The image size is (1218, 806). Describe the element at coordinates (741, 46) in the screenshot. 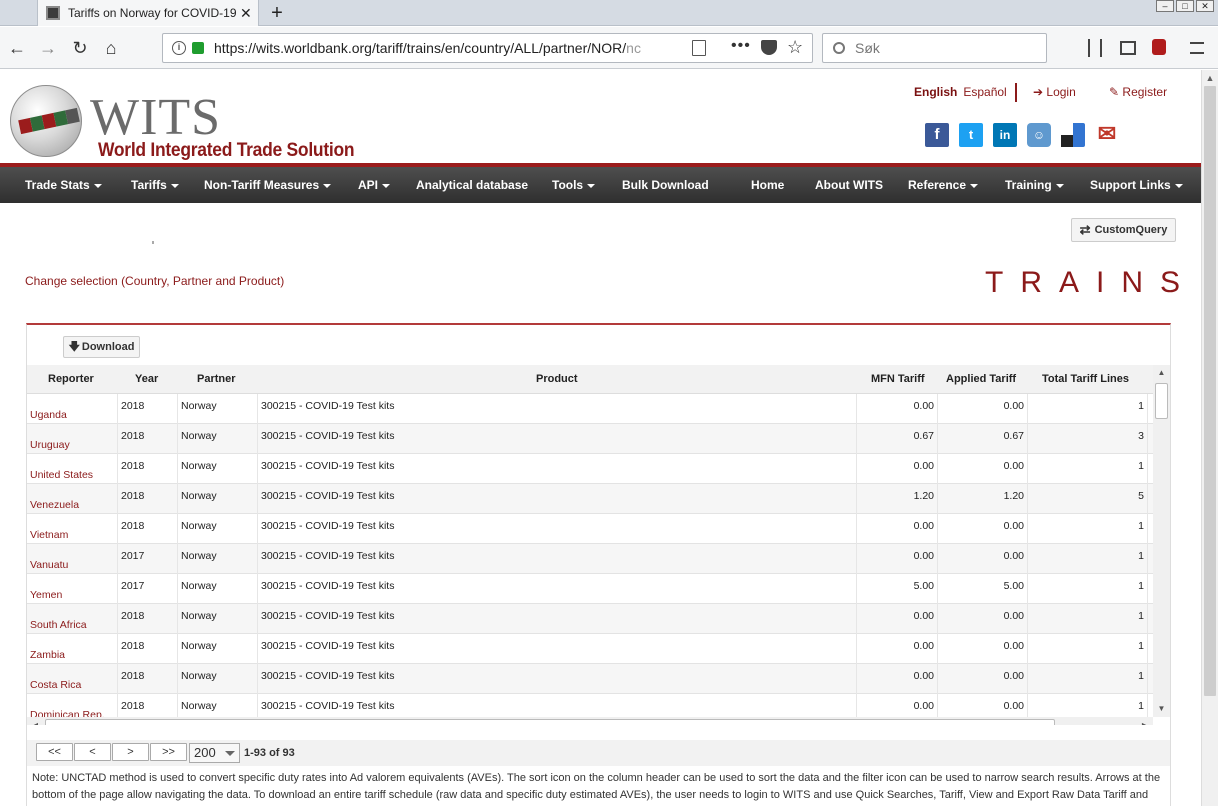

I see `page-actions-icon: •••` at that location.